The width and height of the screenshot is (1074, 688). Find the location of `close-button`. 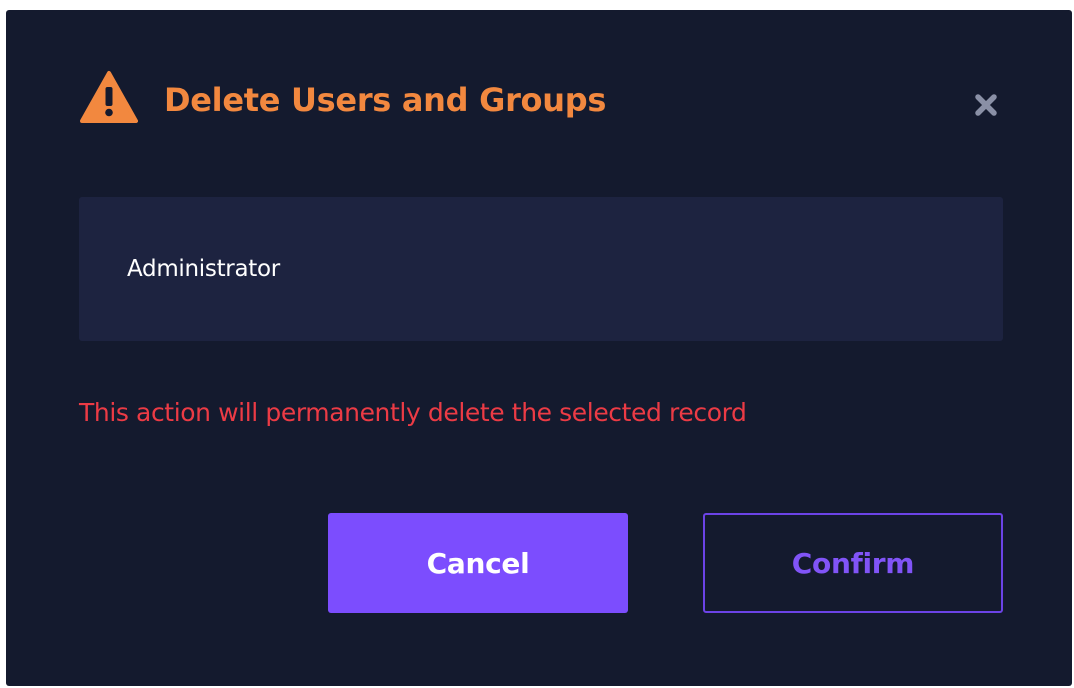

close-button is located at coordinates (986, 105).